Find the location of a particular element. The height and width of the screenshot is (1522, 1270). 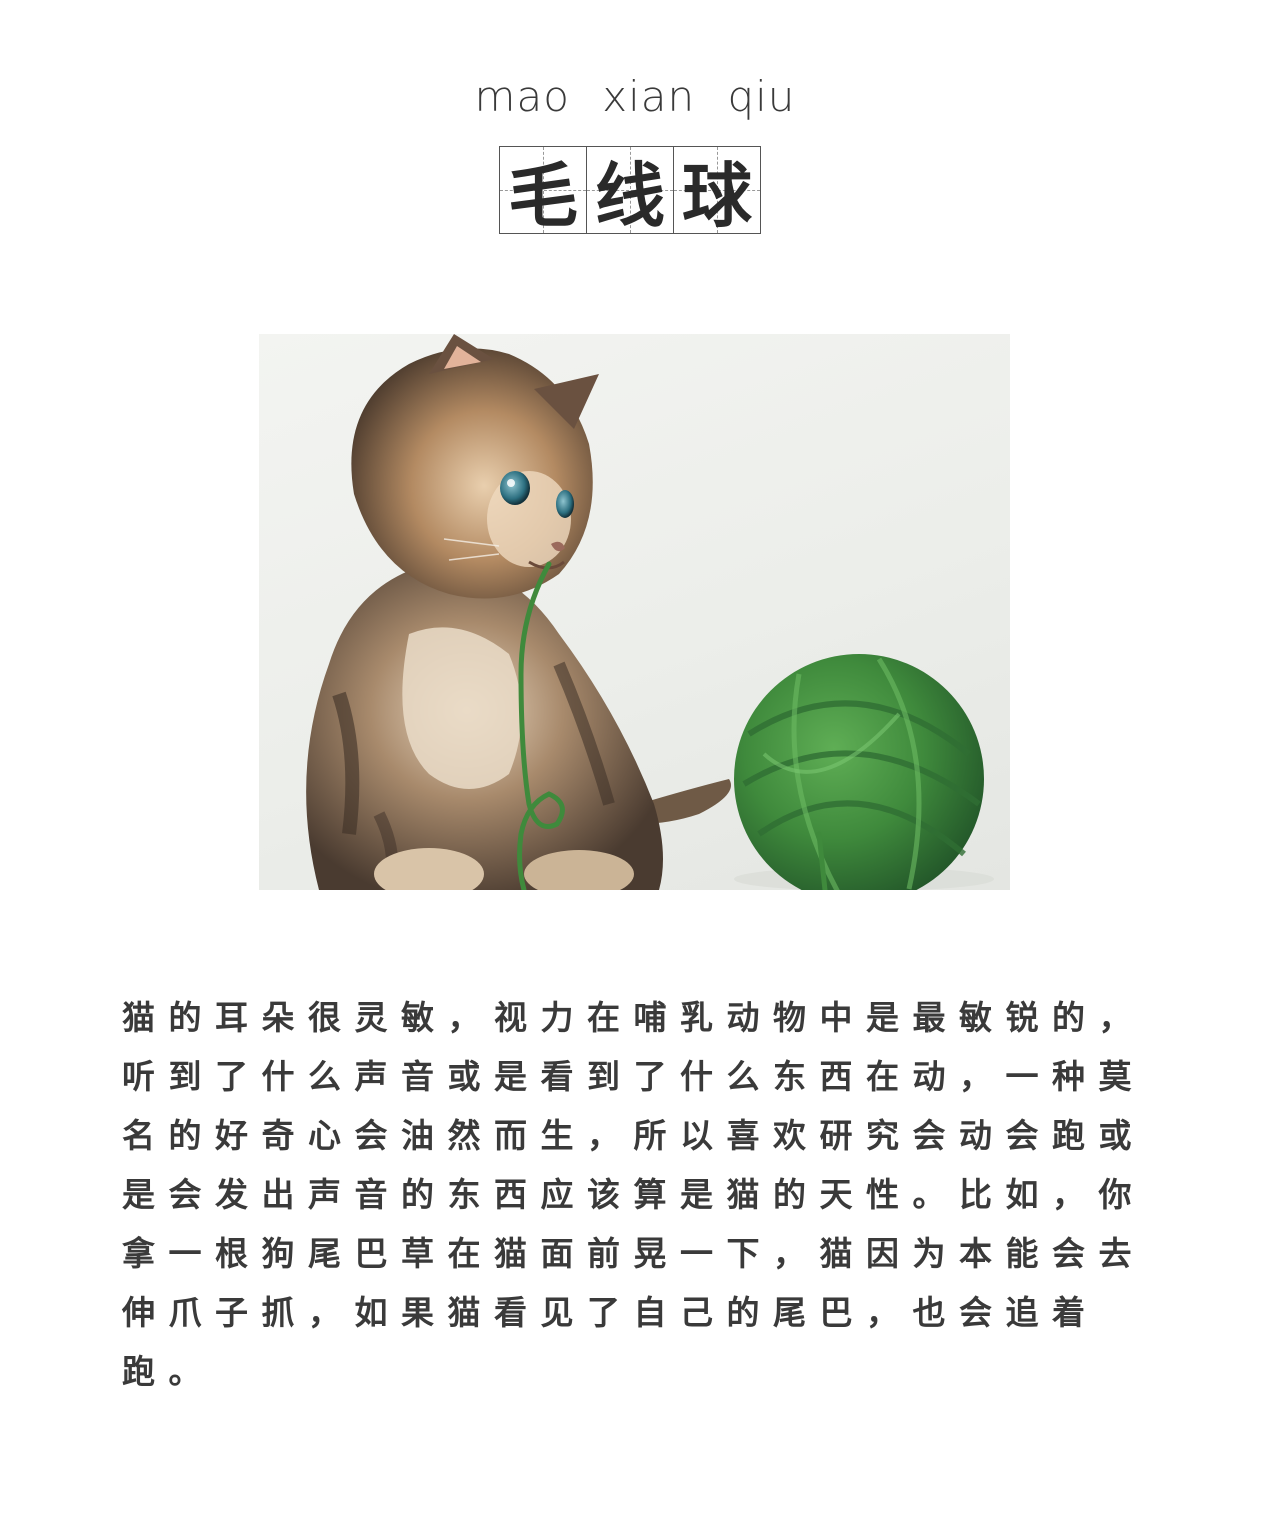

title-char: 线 is located at coordinates (630, 195).